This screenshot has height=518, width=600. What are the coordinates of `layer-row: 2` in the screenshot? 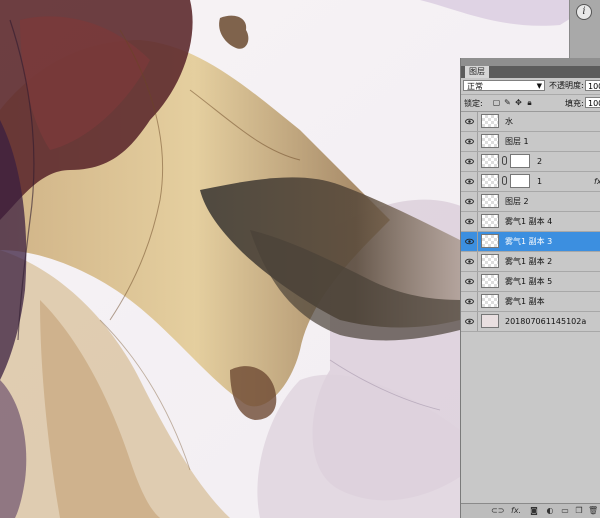 It's located at (530, 162).